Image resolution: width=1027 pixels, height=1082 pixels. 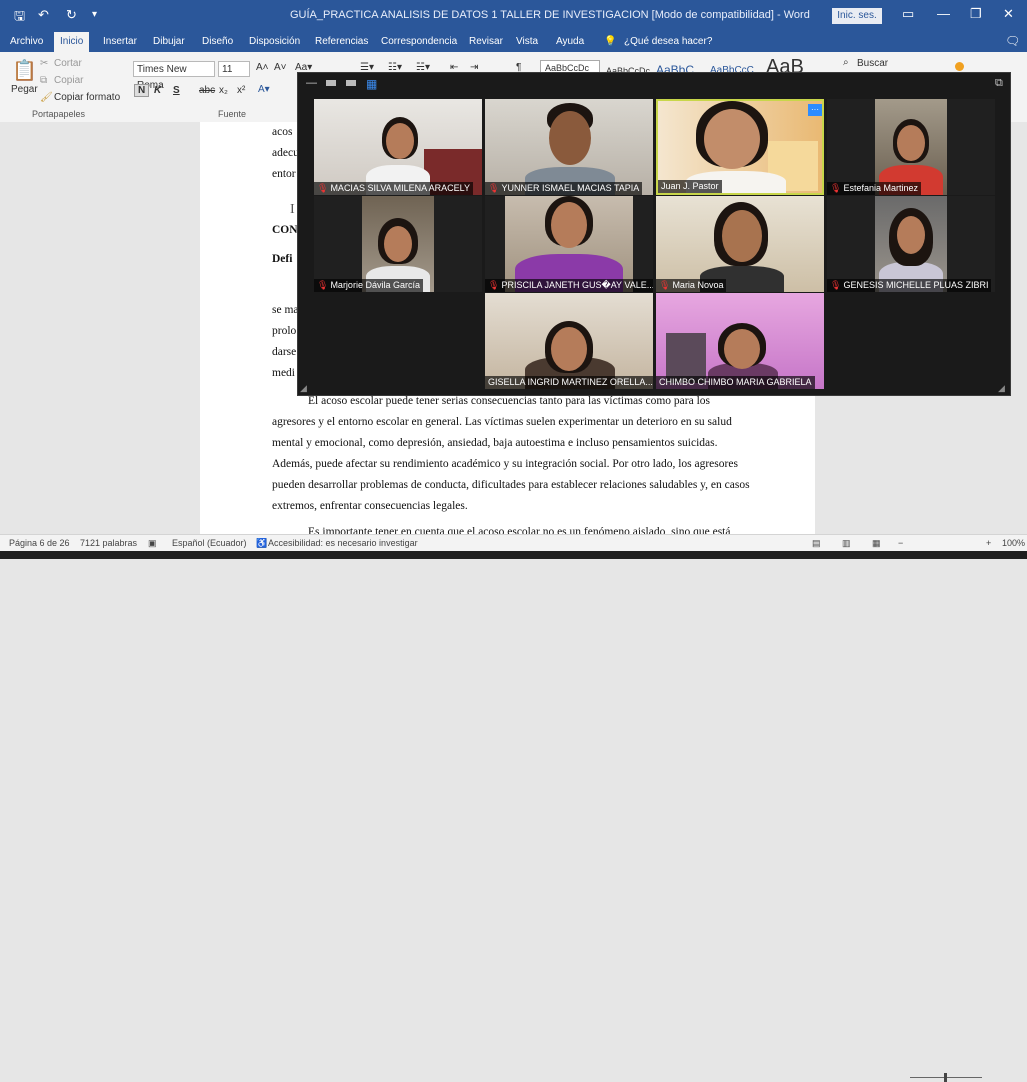 I want to click on print-layout-icon: ▥, so click(x=846, y=543).